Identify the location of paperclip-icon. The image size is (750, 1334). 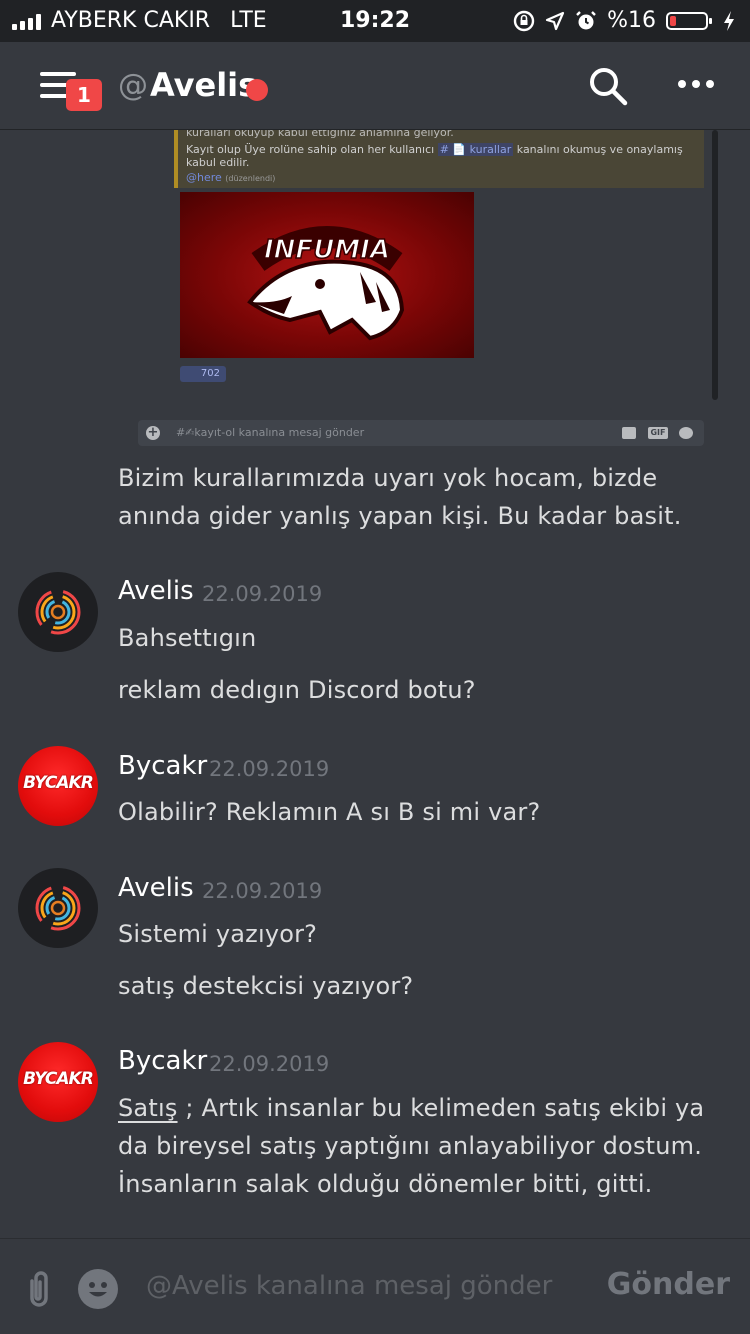
(39, 1289).